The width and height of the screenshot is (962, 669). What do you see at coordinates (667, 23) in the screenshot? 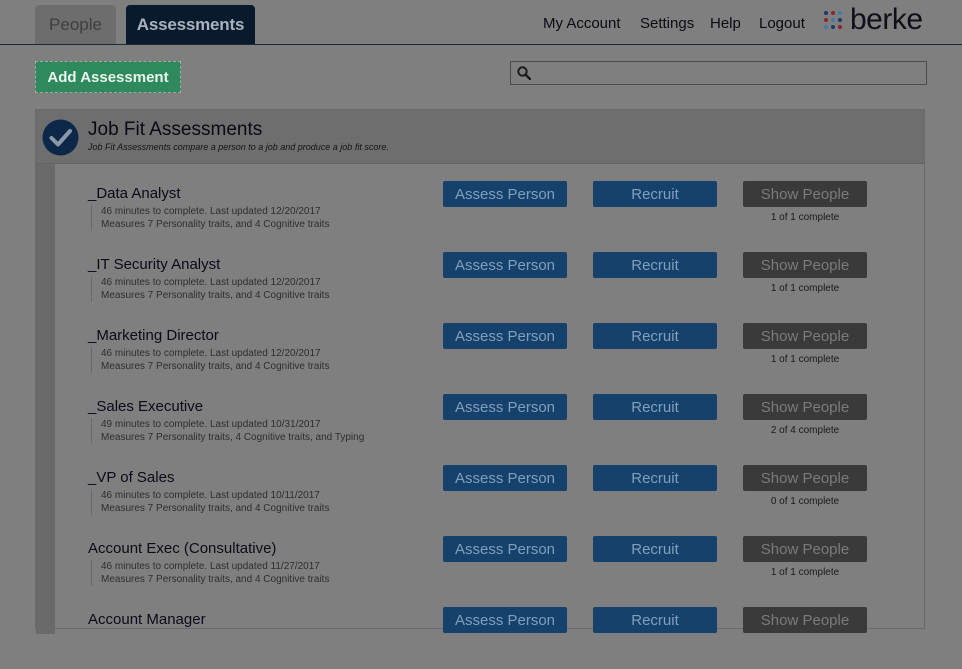
I see `nav-settings: Settings` at bounding box center [667, 23].